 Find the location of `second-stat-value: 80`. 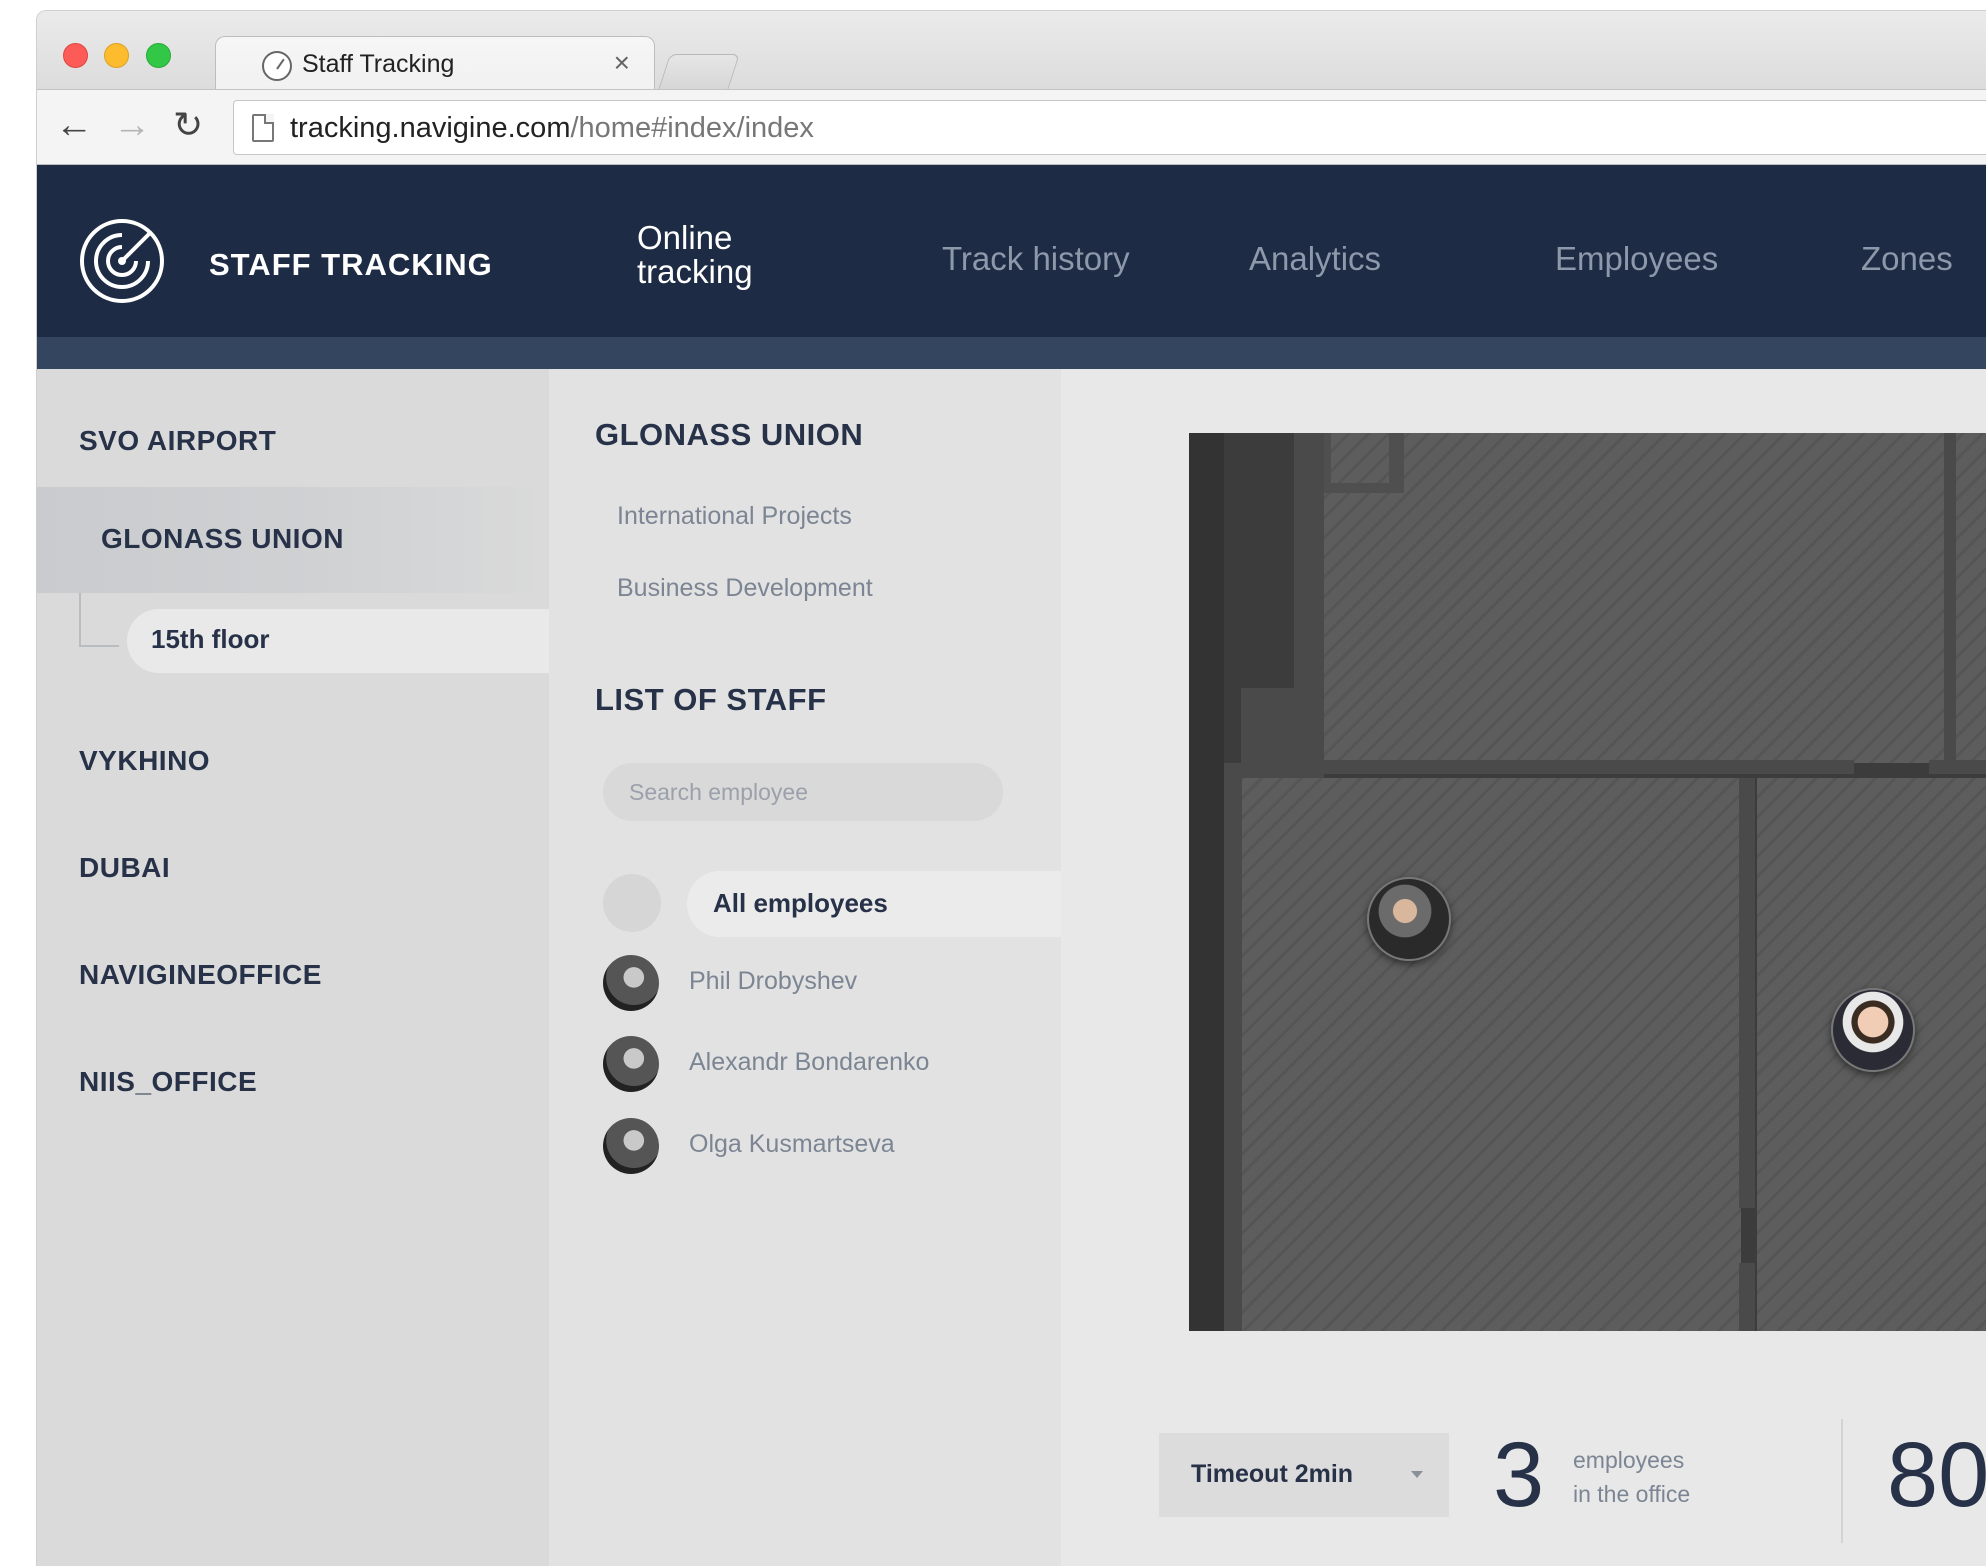

second-stat-value: 80 is located at coordinates (1936, 1475).